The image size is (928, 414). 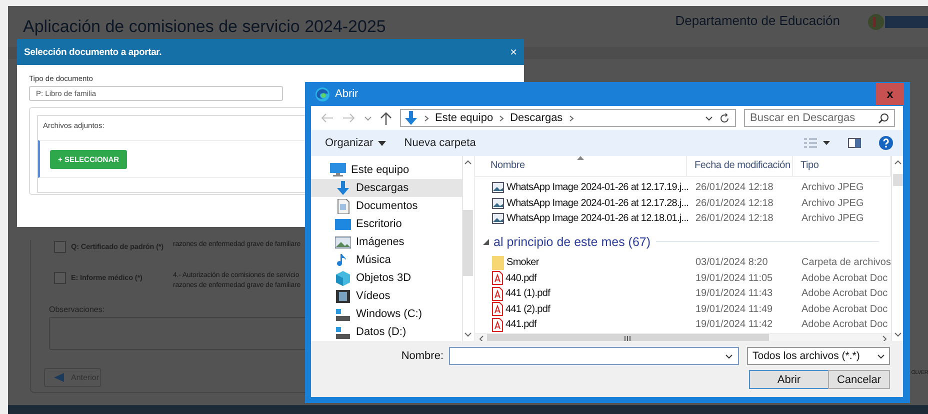 What do you see at coordinates (846, 262) in the screenshot?
I see `type-cell: Carpeta de archivos` at bounding box center [846, 262].